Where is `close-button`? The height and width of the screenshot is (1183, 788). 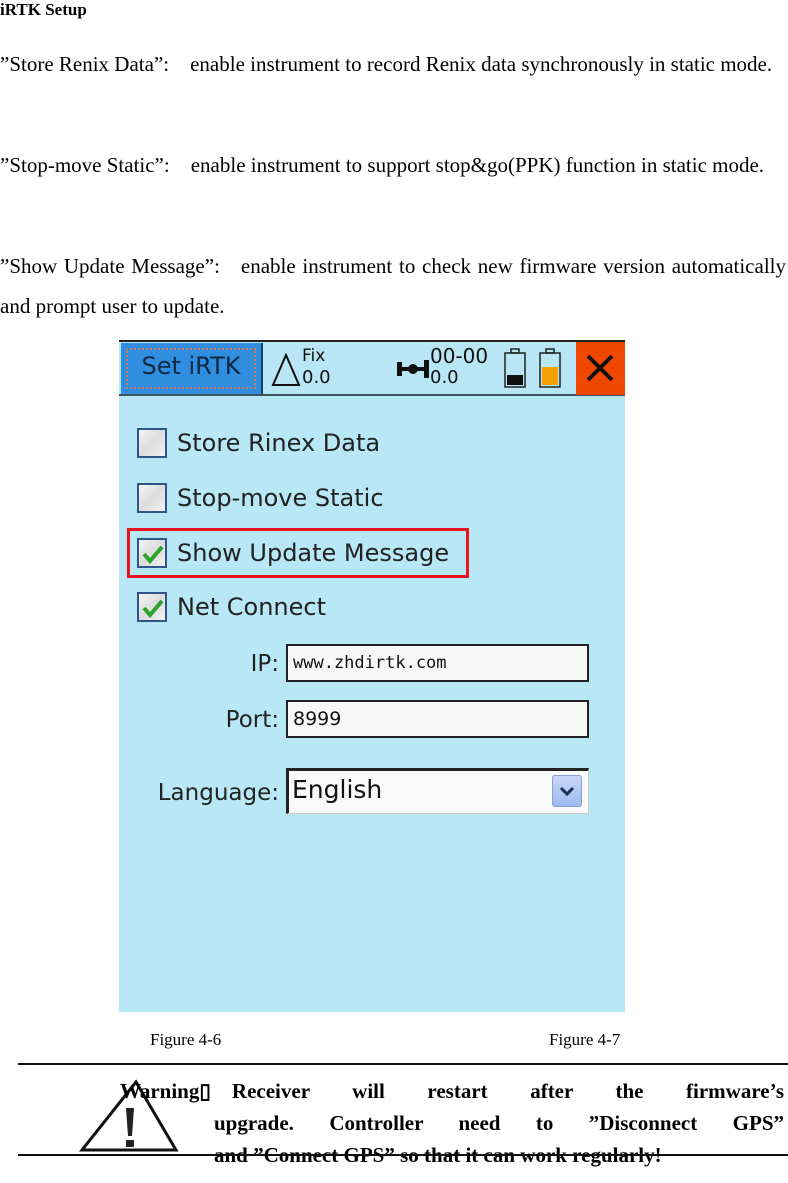 close-button is located at coordinates (600, 368).